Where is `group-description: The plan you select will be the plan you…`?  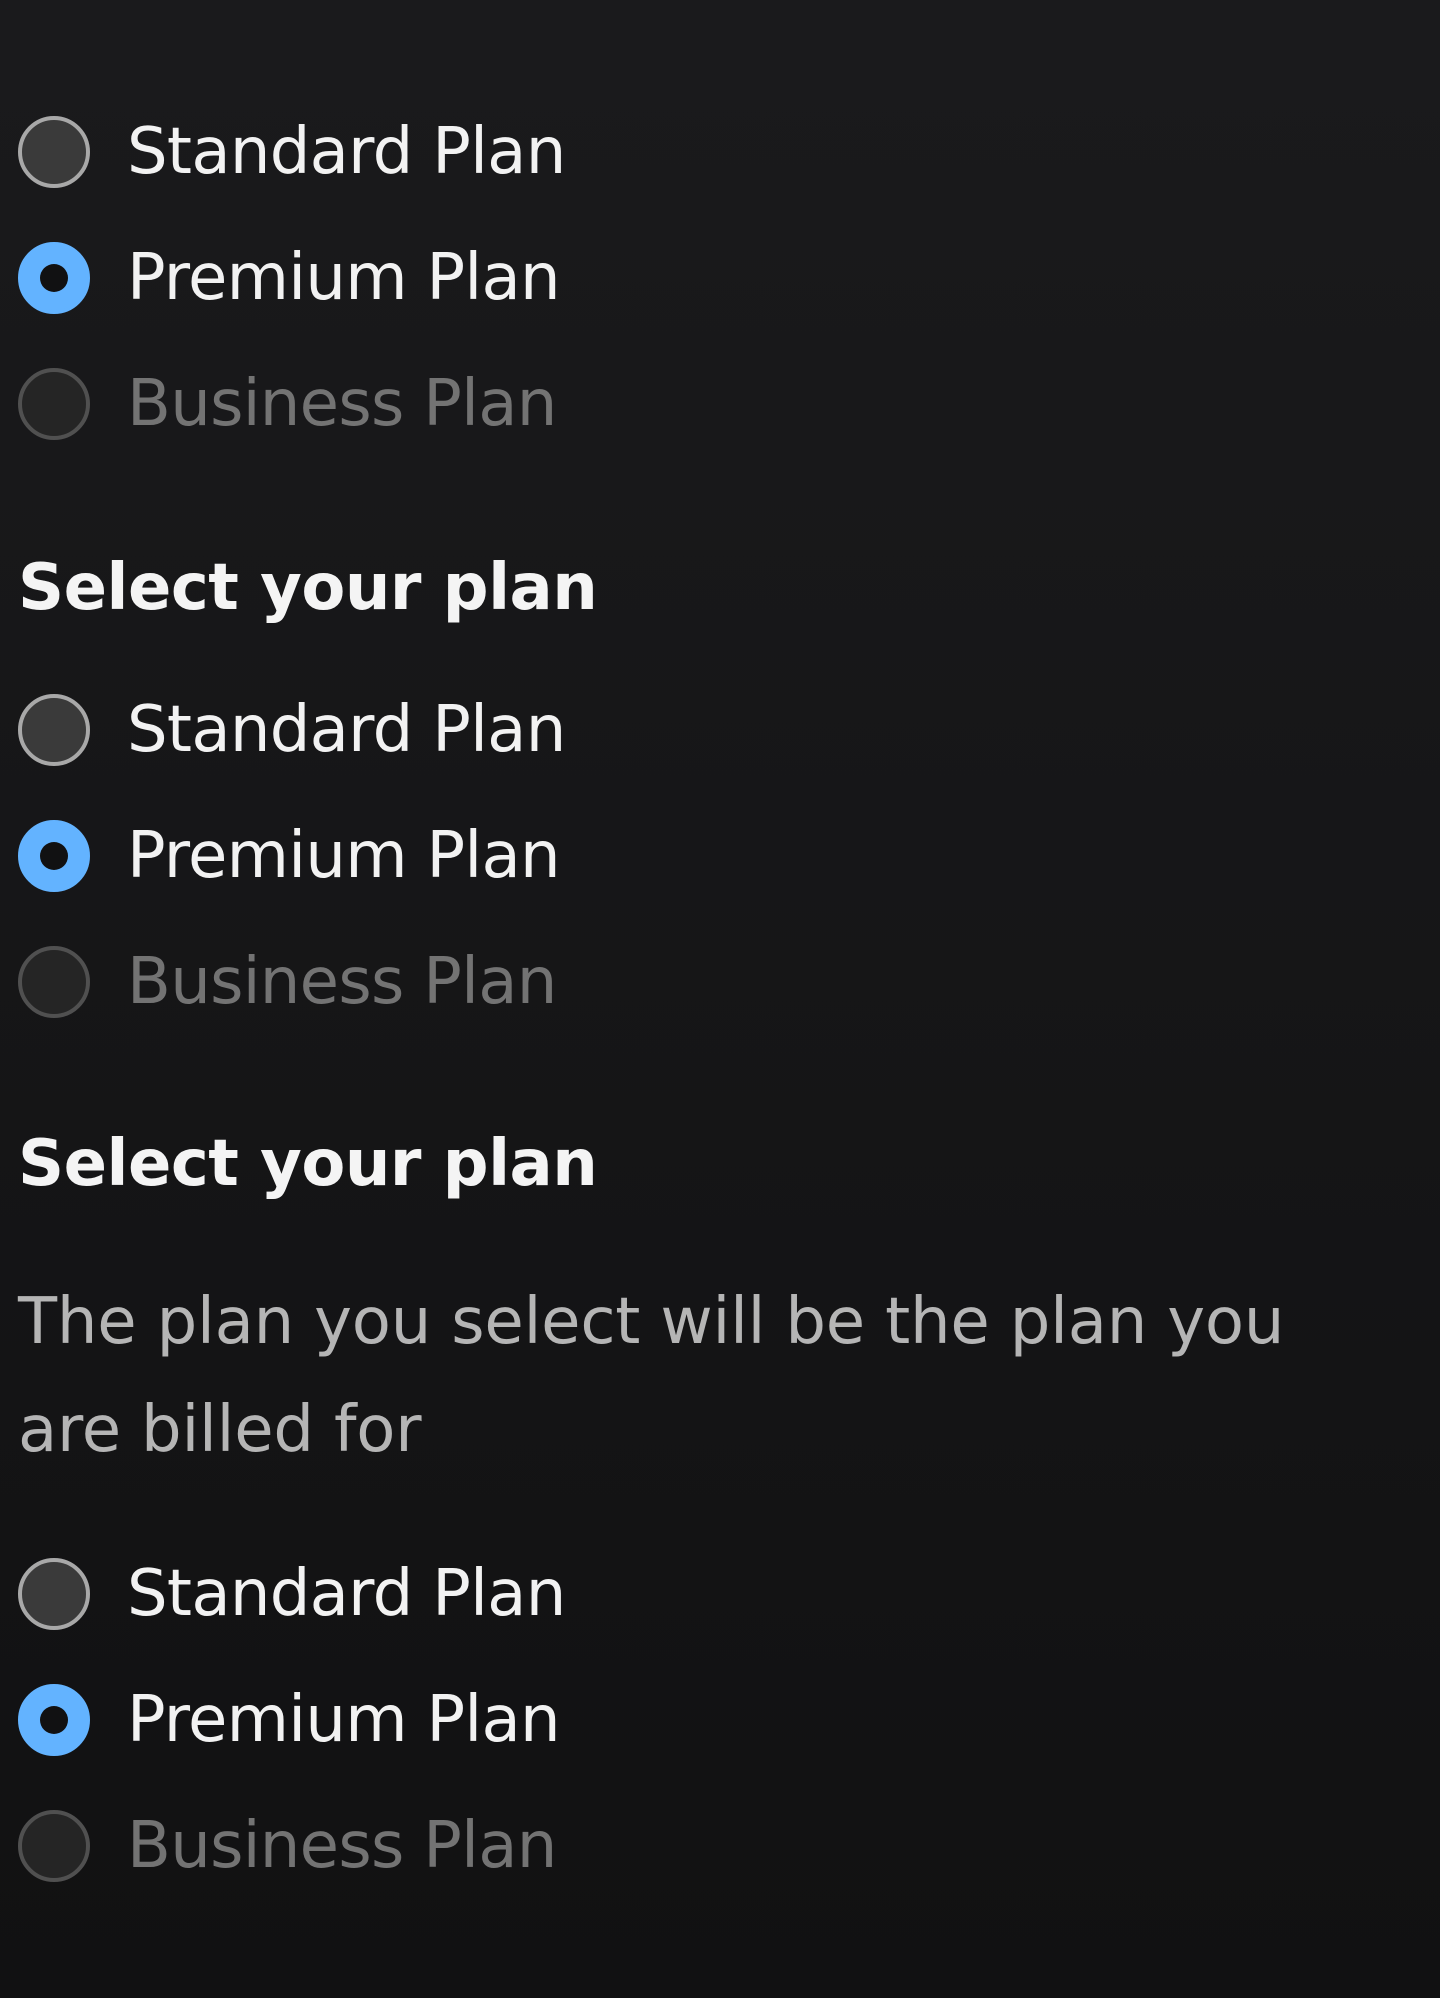
group-description: The plan you select will be the plan you… is located at coordinates (651, 1376).